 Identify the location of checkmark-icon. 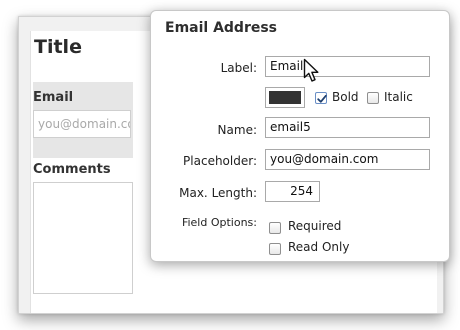
(322, 98).